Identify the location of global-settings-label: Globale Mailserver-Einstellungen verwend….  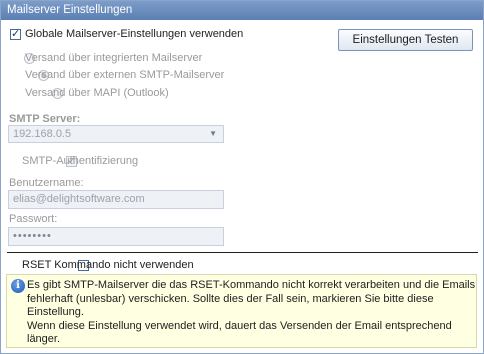
(134, 34).